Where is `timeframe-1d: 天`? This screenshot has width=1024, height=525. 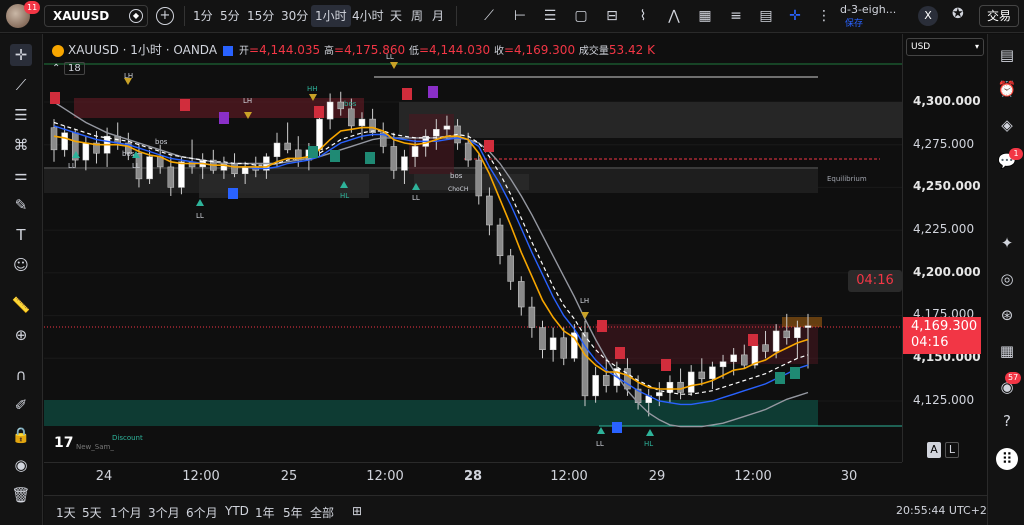 timeframe-1d: 天 is located at coordinates (396, 15).